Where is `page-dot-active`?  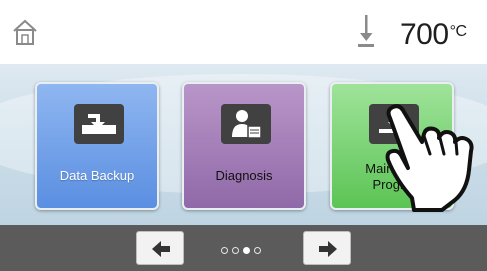 page-dot-active is located at coordinates (246, 251).